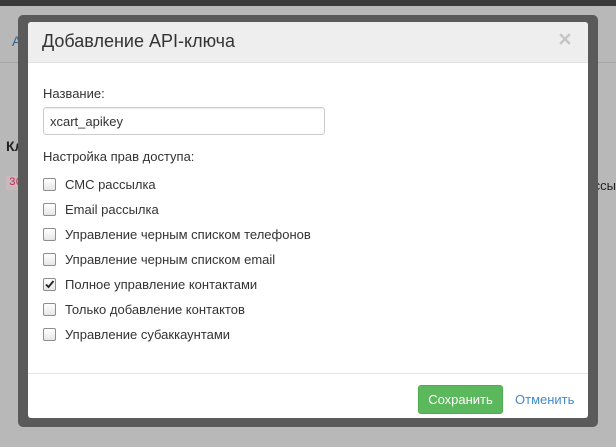 The width and height of the screenshot is (616, 447). I want to click on modal-footer: Сохранить Отменить, so click(308, 395).